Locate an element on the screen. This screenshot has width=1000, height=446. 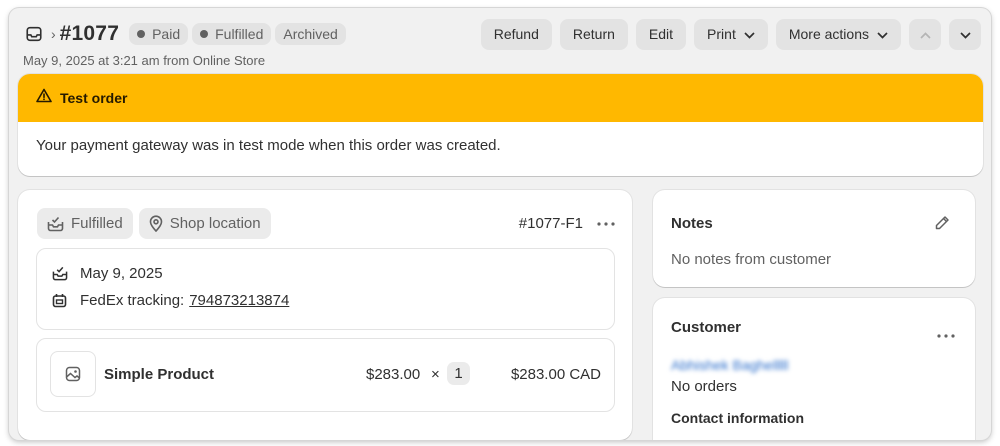
page-title: #1077 is located at coordinates (89, 33).